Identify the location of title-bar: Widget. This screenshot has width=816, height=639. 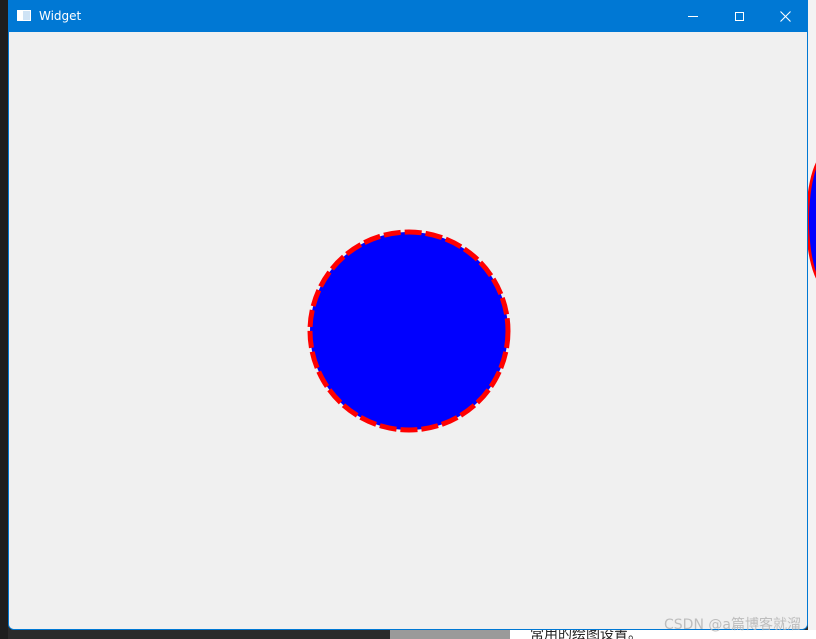
(408, 16).